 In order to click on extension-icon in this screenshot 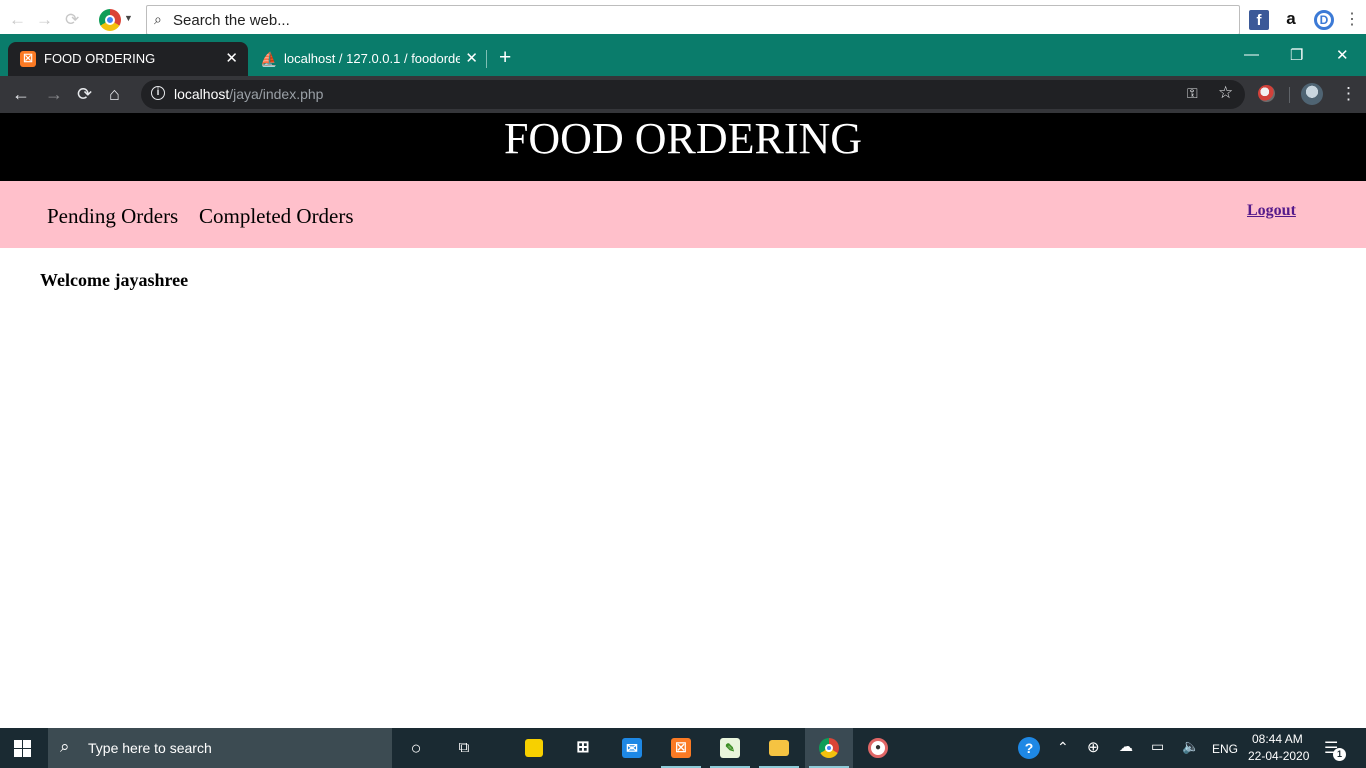, I will do `click(1266, 93)`.